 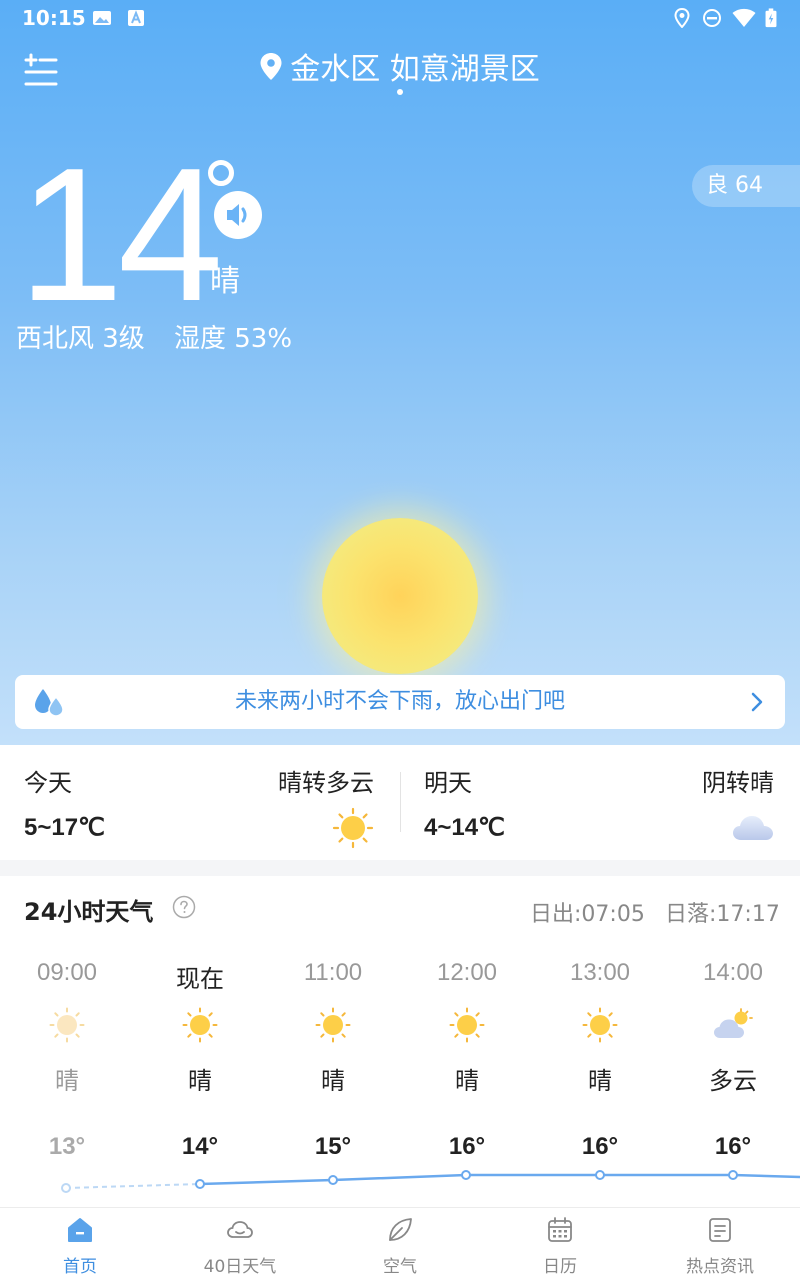 I want to click on nav-news-label: 热点资讯, so click(x=720, y=1267).